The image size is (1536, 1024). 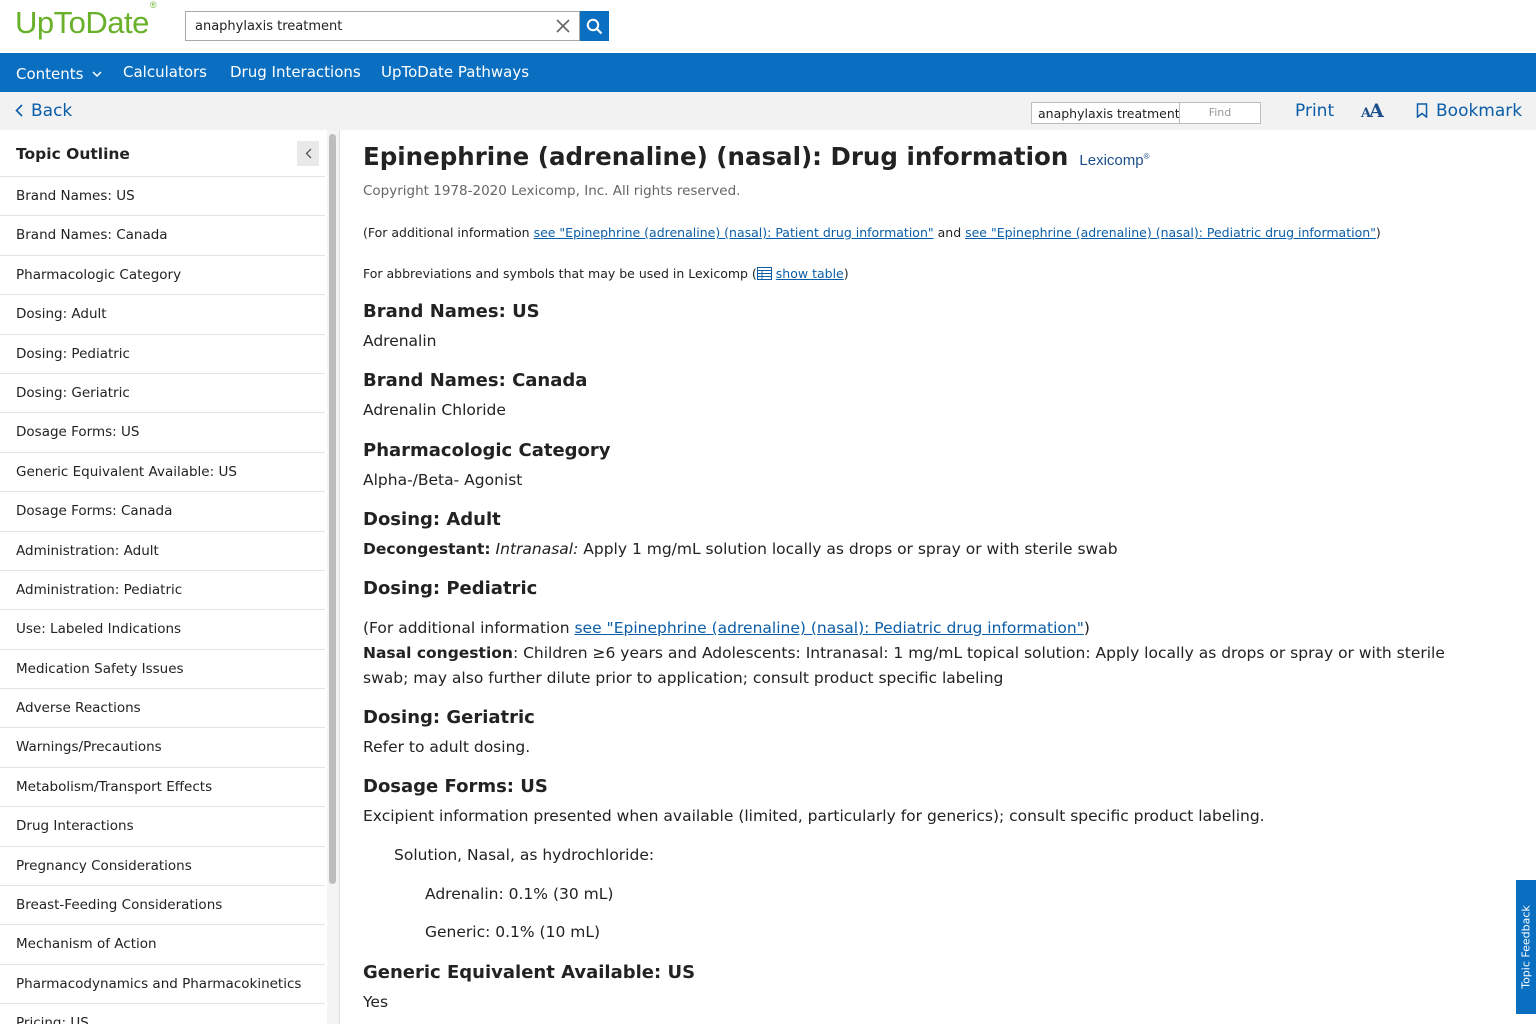 What do you see at coordinates (162, 786) in the screenshot?
I see `outline-item-metabolism-transport: Metabolism/Transport Effects` at bounding box center [162, 786].